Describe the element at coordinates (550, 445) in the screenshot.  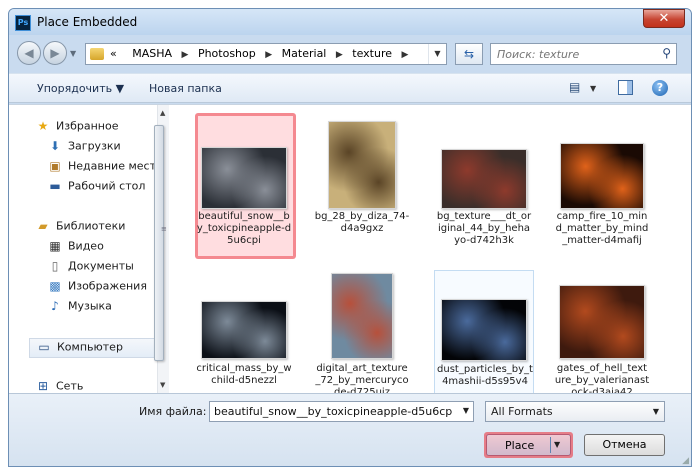
I see `split-divider` at that location.